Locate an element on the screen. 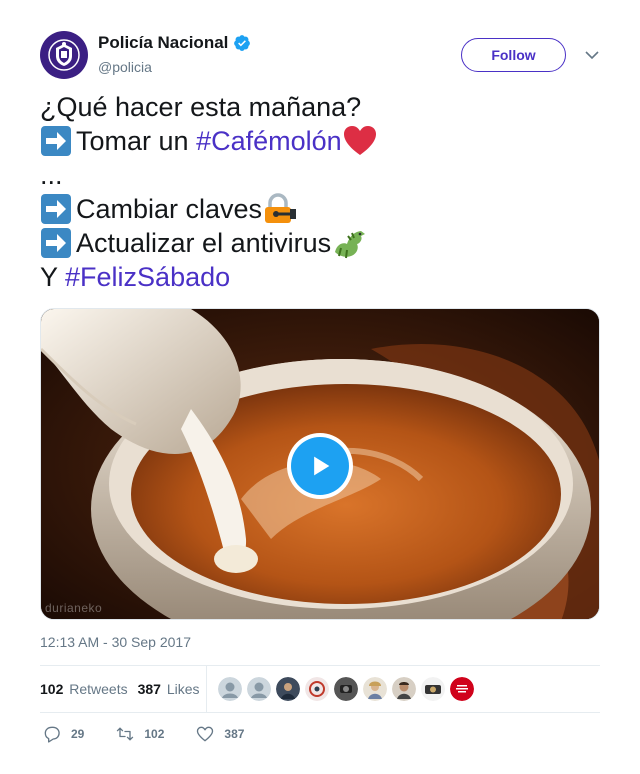  red-heart-emoji-icon is located at coordinates (360, 141).